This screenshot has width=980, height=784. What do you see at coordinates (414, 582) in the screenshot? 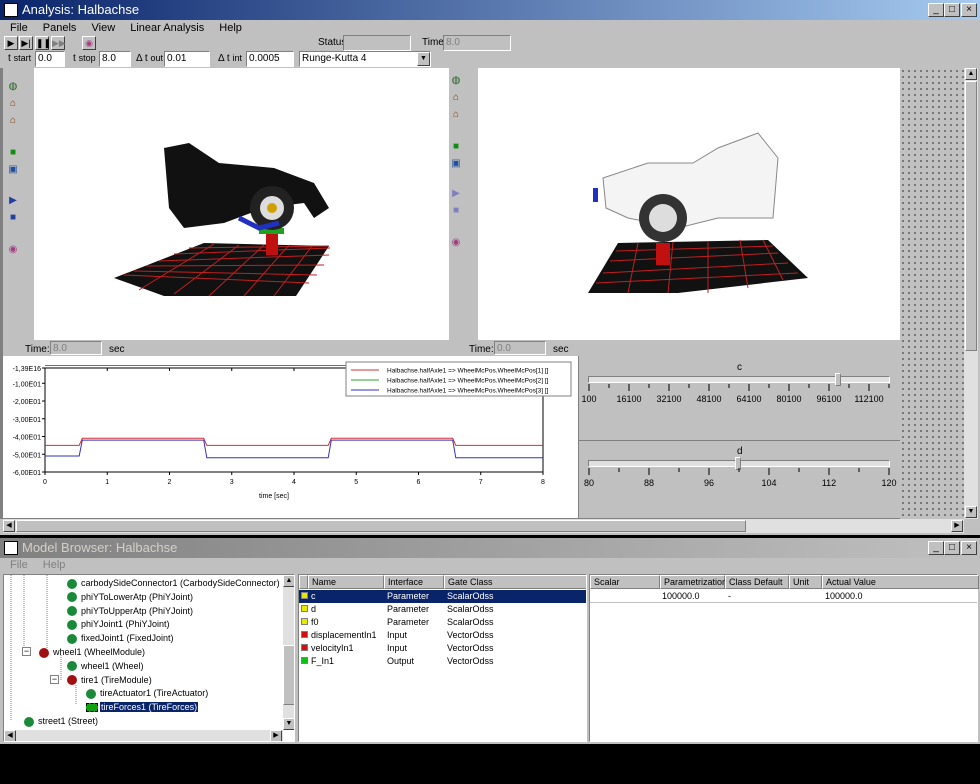
I see `col-header-interface: Interface` at bounding box center [414, 582].